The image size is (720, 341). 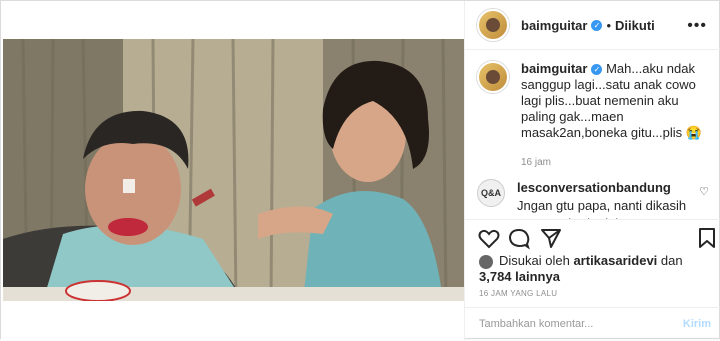 What do you see at coordinates (551, 238) in the screenshot?
I see `share-icon` at bounding box center [551, 238].